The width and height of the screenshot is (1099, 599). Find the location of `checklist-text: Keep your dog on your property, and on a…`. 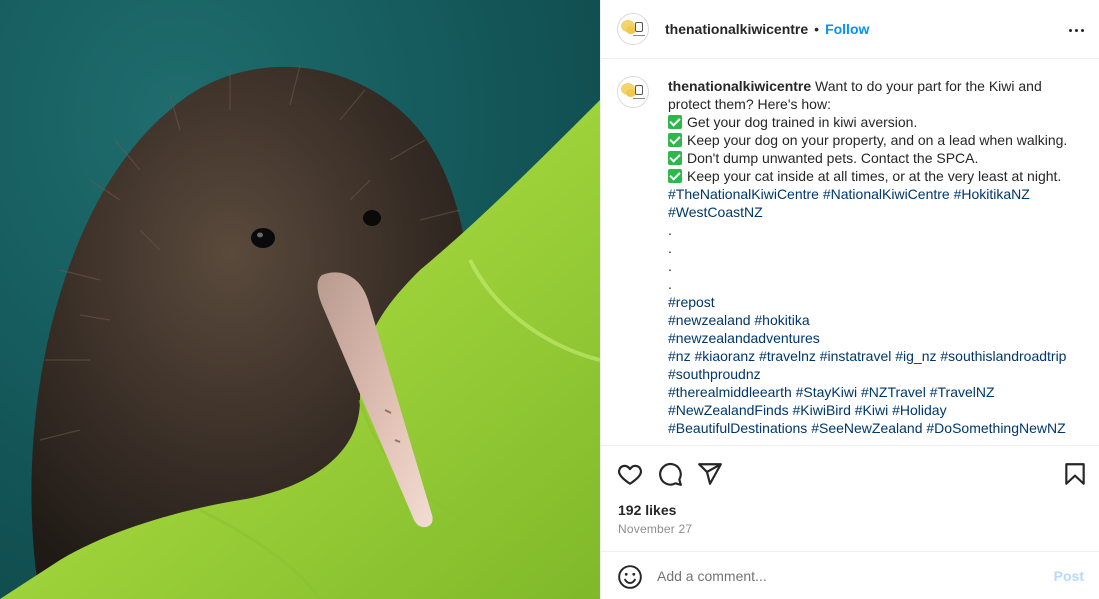

checklist-text: Keep your dog on your property, and on a… is located at coordinates (877, 140).